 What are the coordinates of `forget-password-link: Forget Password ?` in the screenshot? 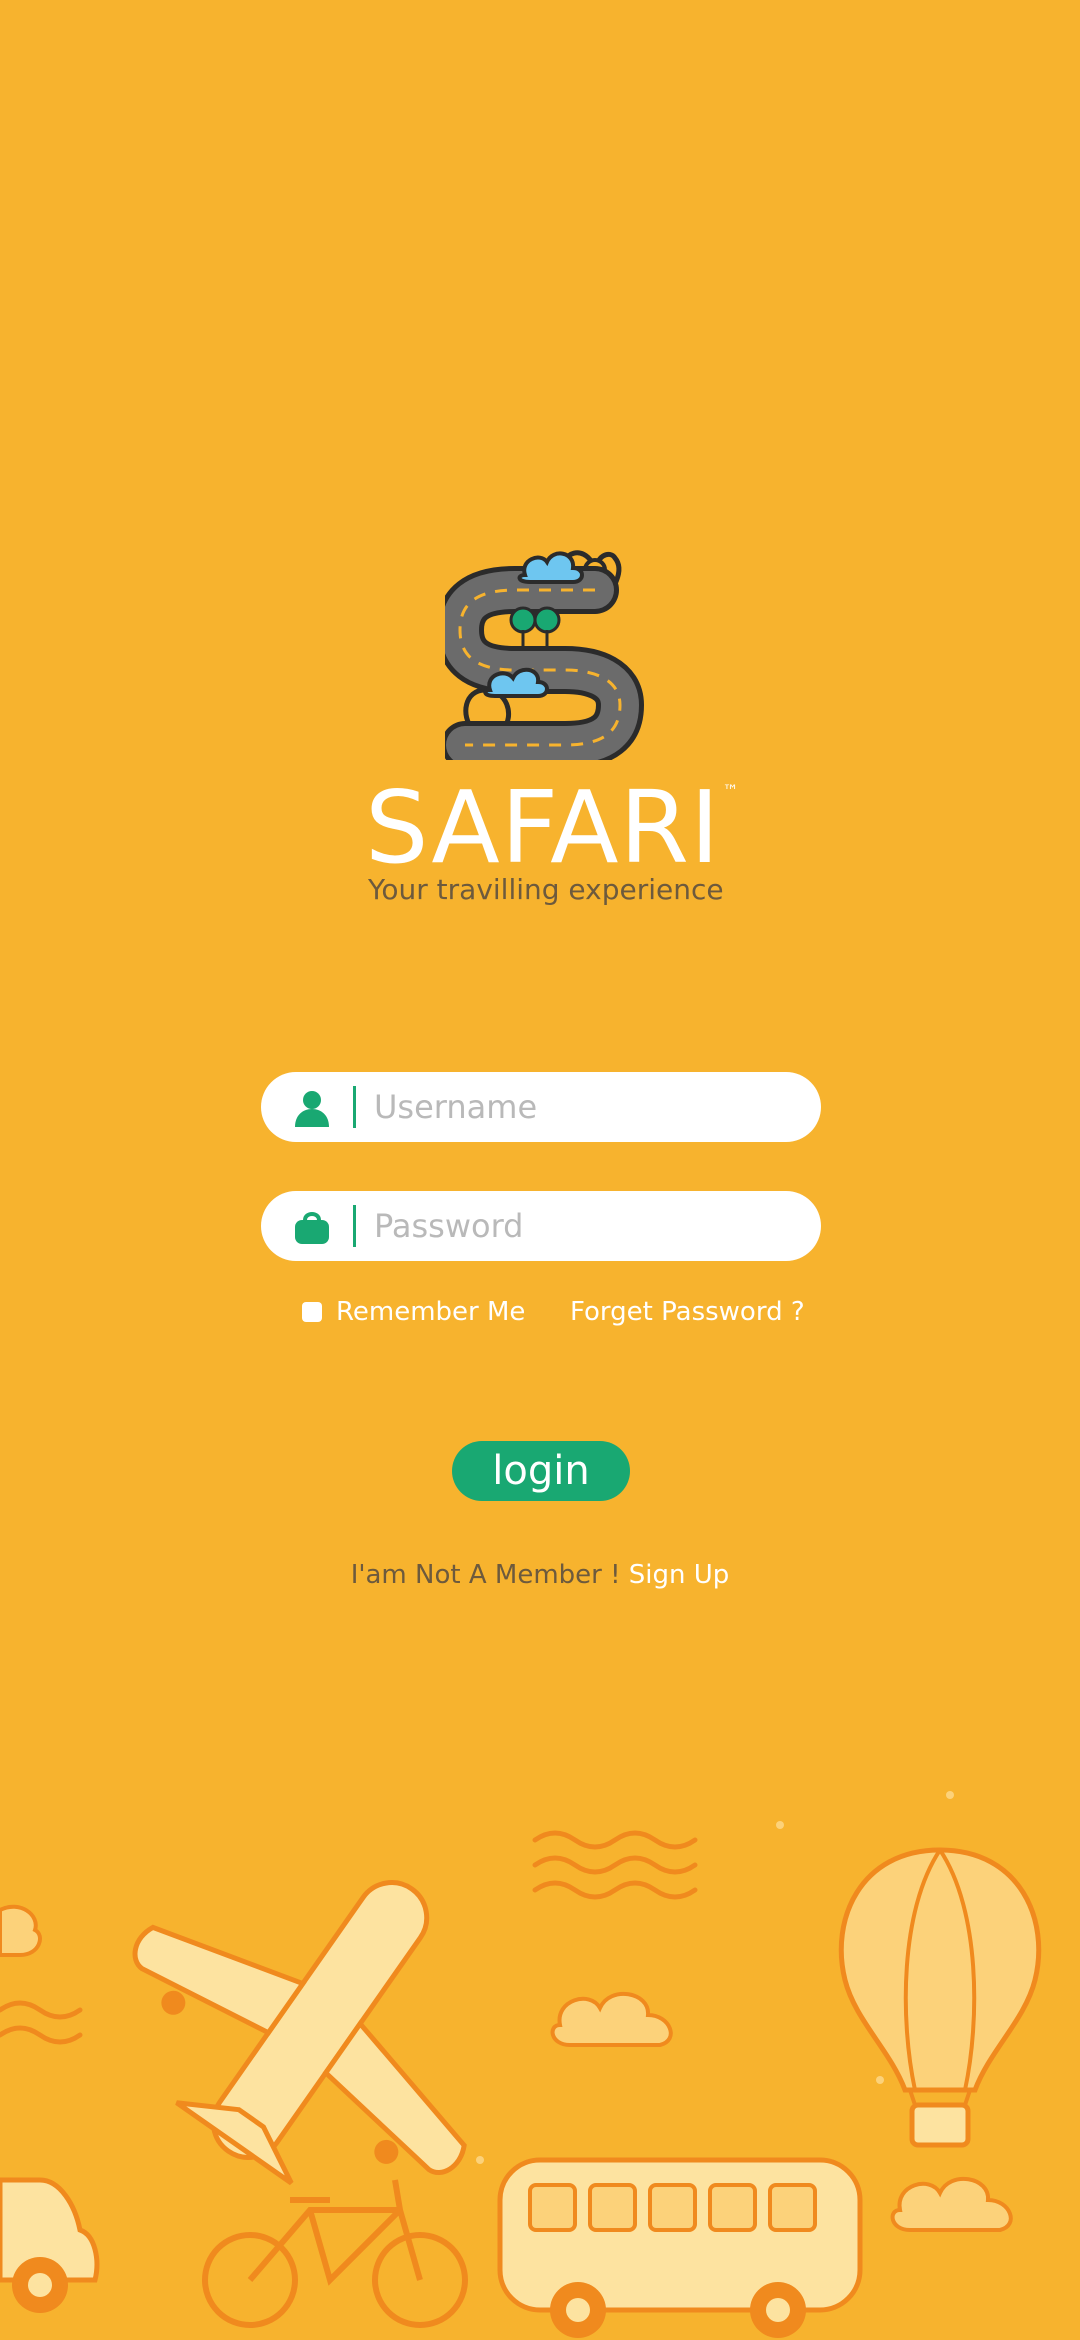 It's located at (687, 1312).